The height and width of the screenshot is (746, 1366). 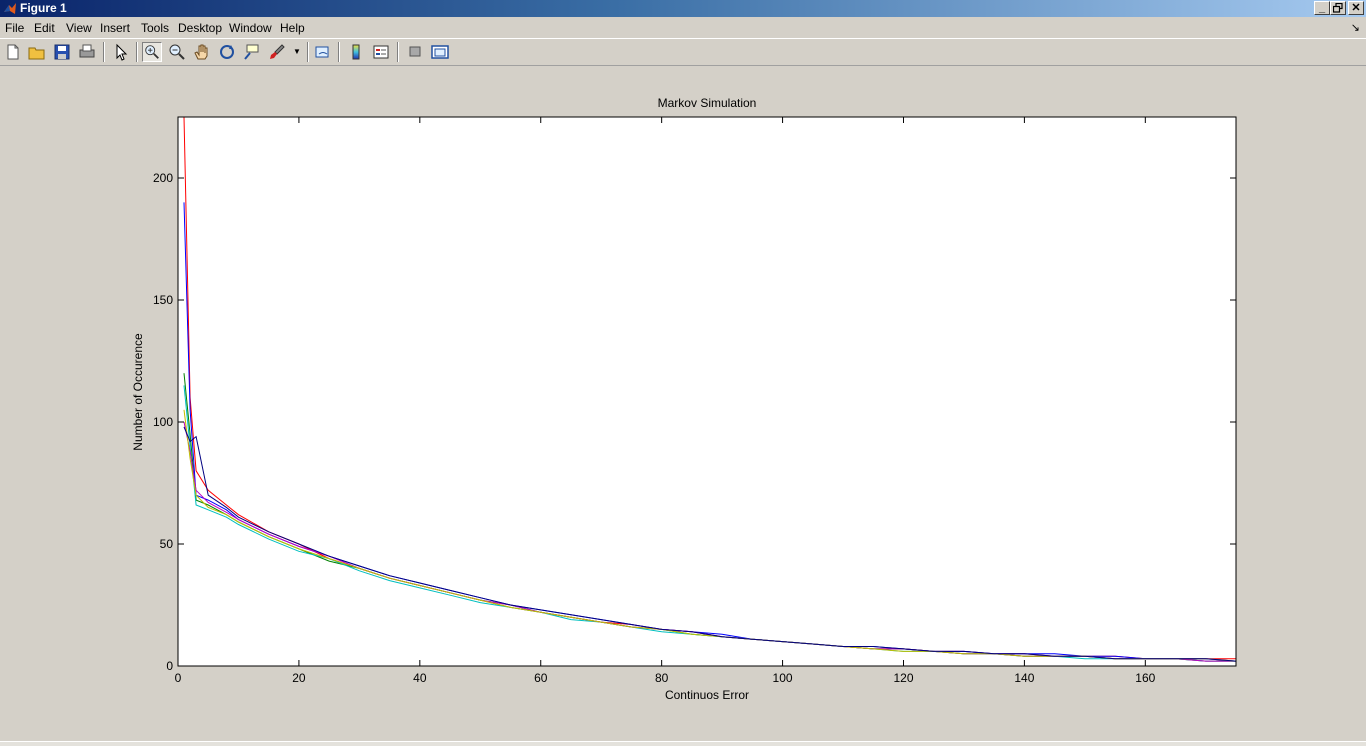 What do you see at coordinates (200, 28) in the screenshot?
I see `menu-desktop: Desktop` at bounding box center [200, 28].